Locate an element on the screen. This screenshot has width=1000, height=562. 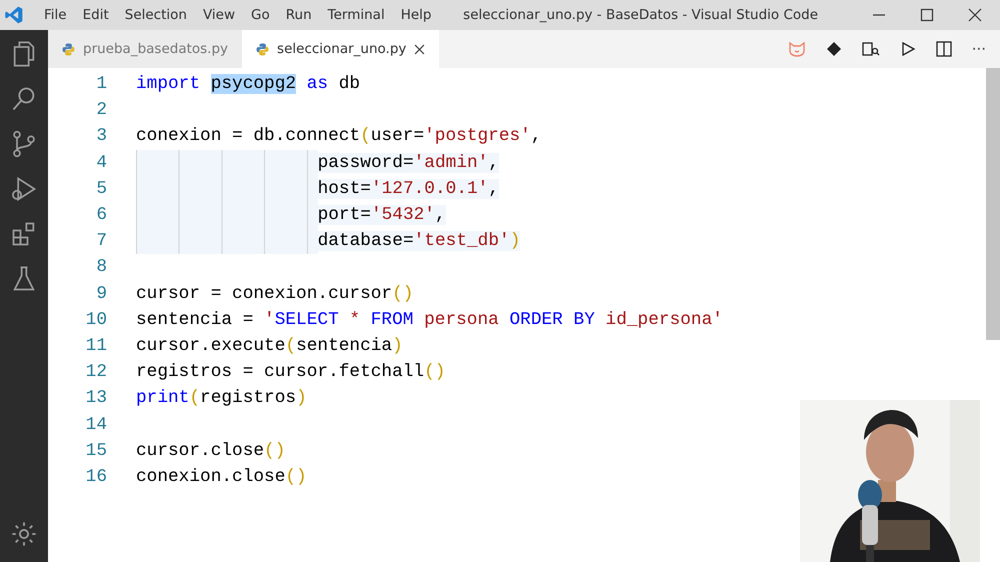
line-number: 9 is located at coordinates (101, 294).